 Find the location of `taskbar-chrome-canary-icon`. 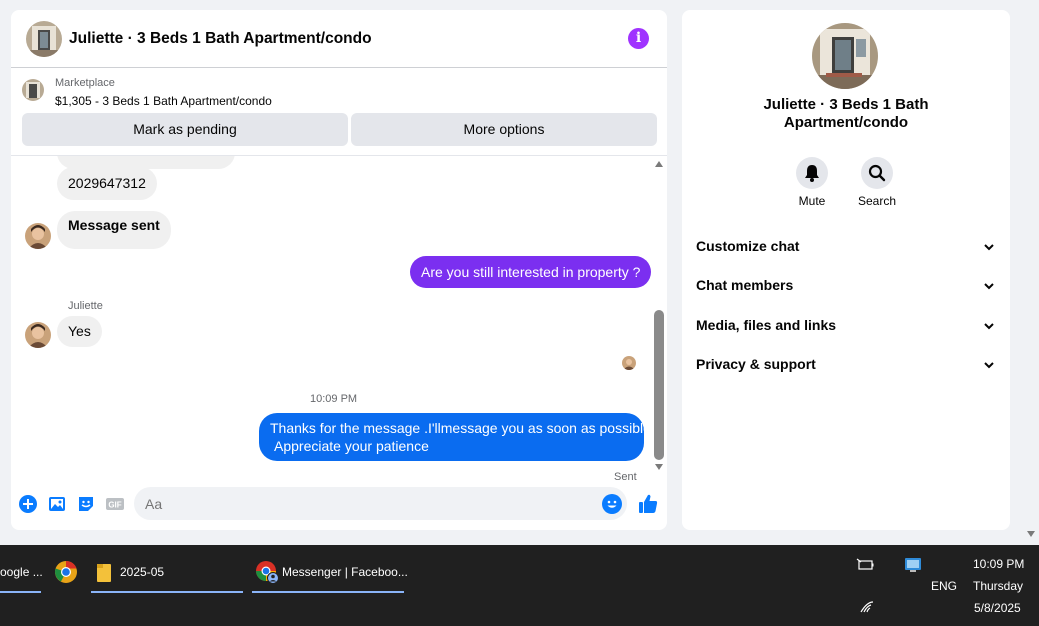

taskbar-chrome-canary-icon is located at coordinates (66, 569).